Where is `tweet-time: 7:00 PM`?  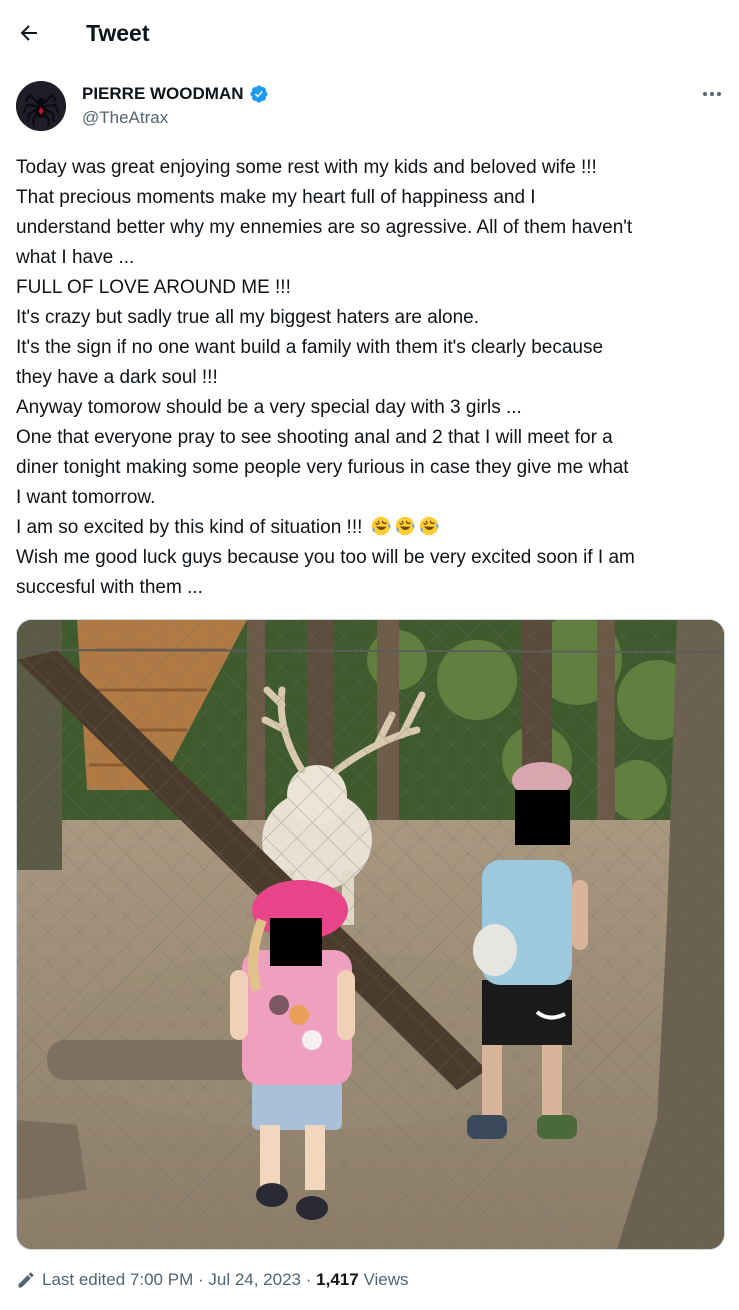
tweet-time: 7:00 PM is located at coordinates (161, 1280).